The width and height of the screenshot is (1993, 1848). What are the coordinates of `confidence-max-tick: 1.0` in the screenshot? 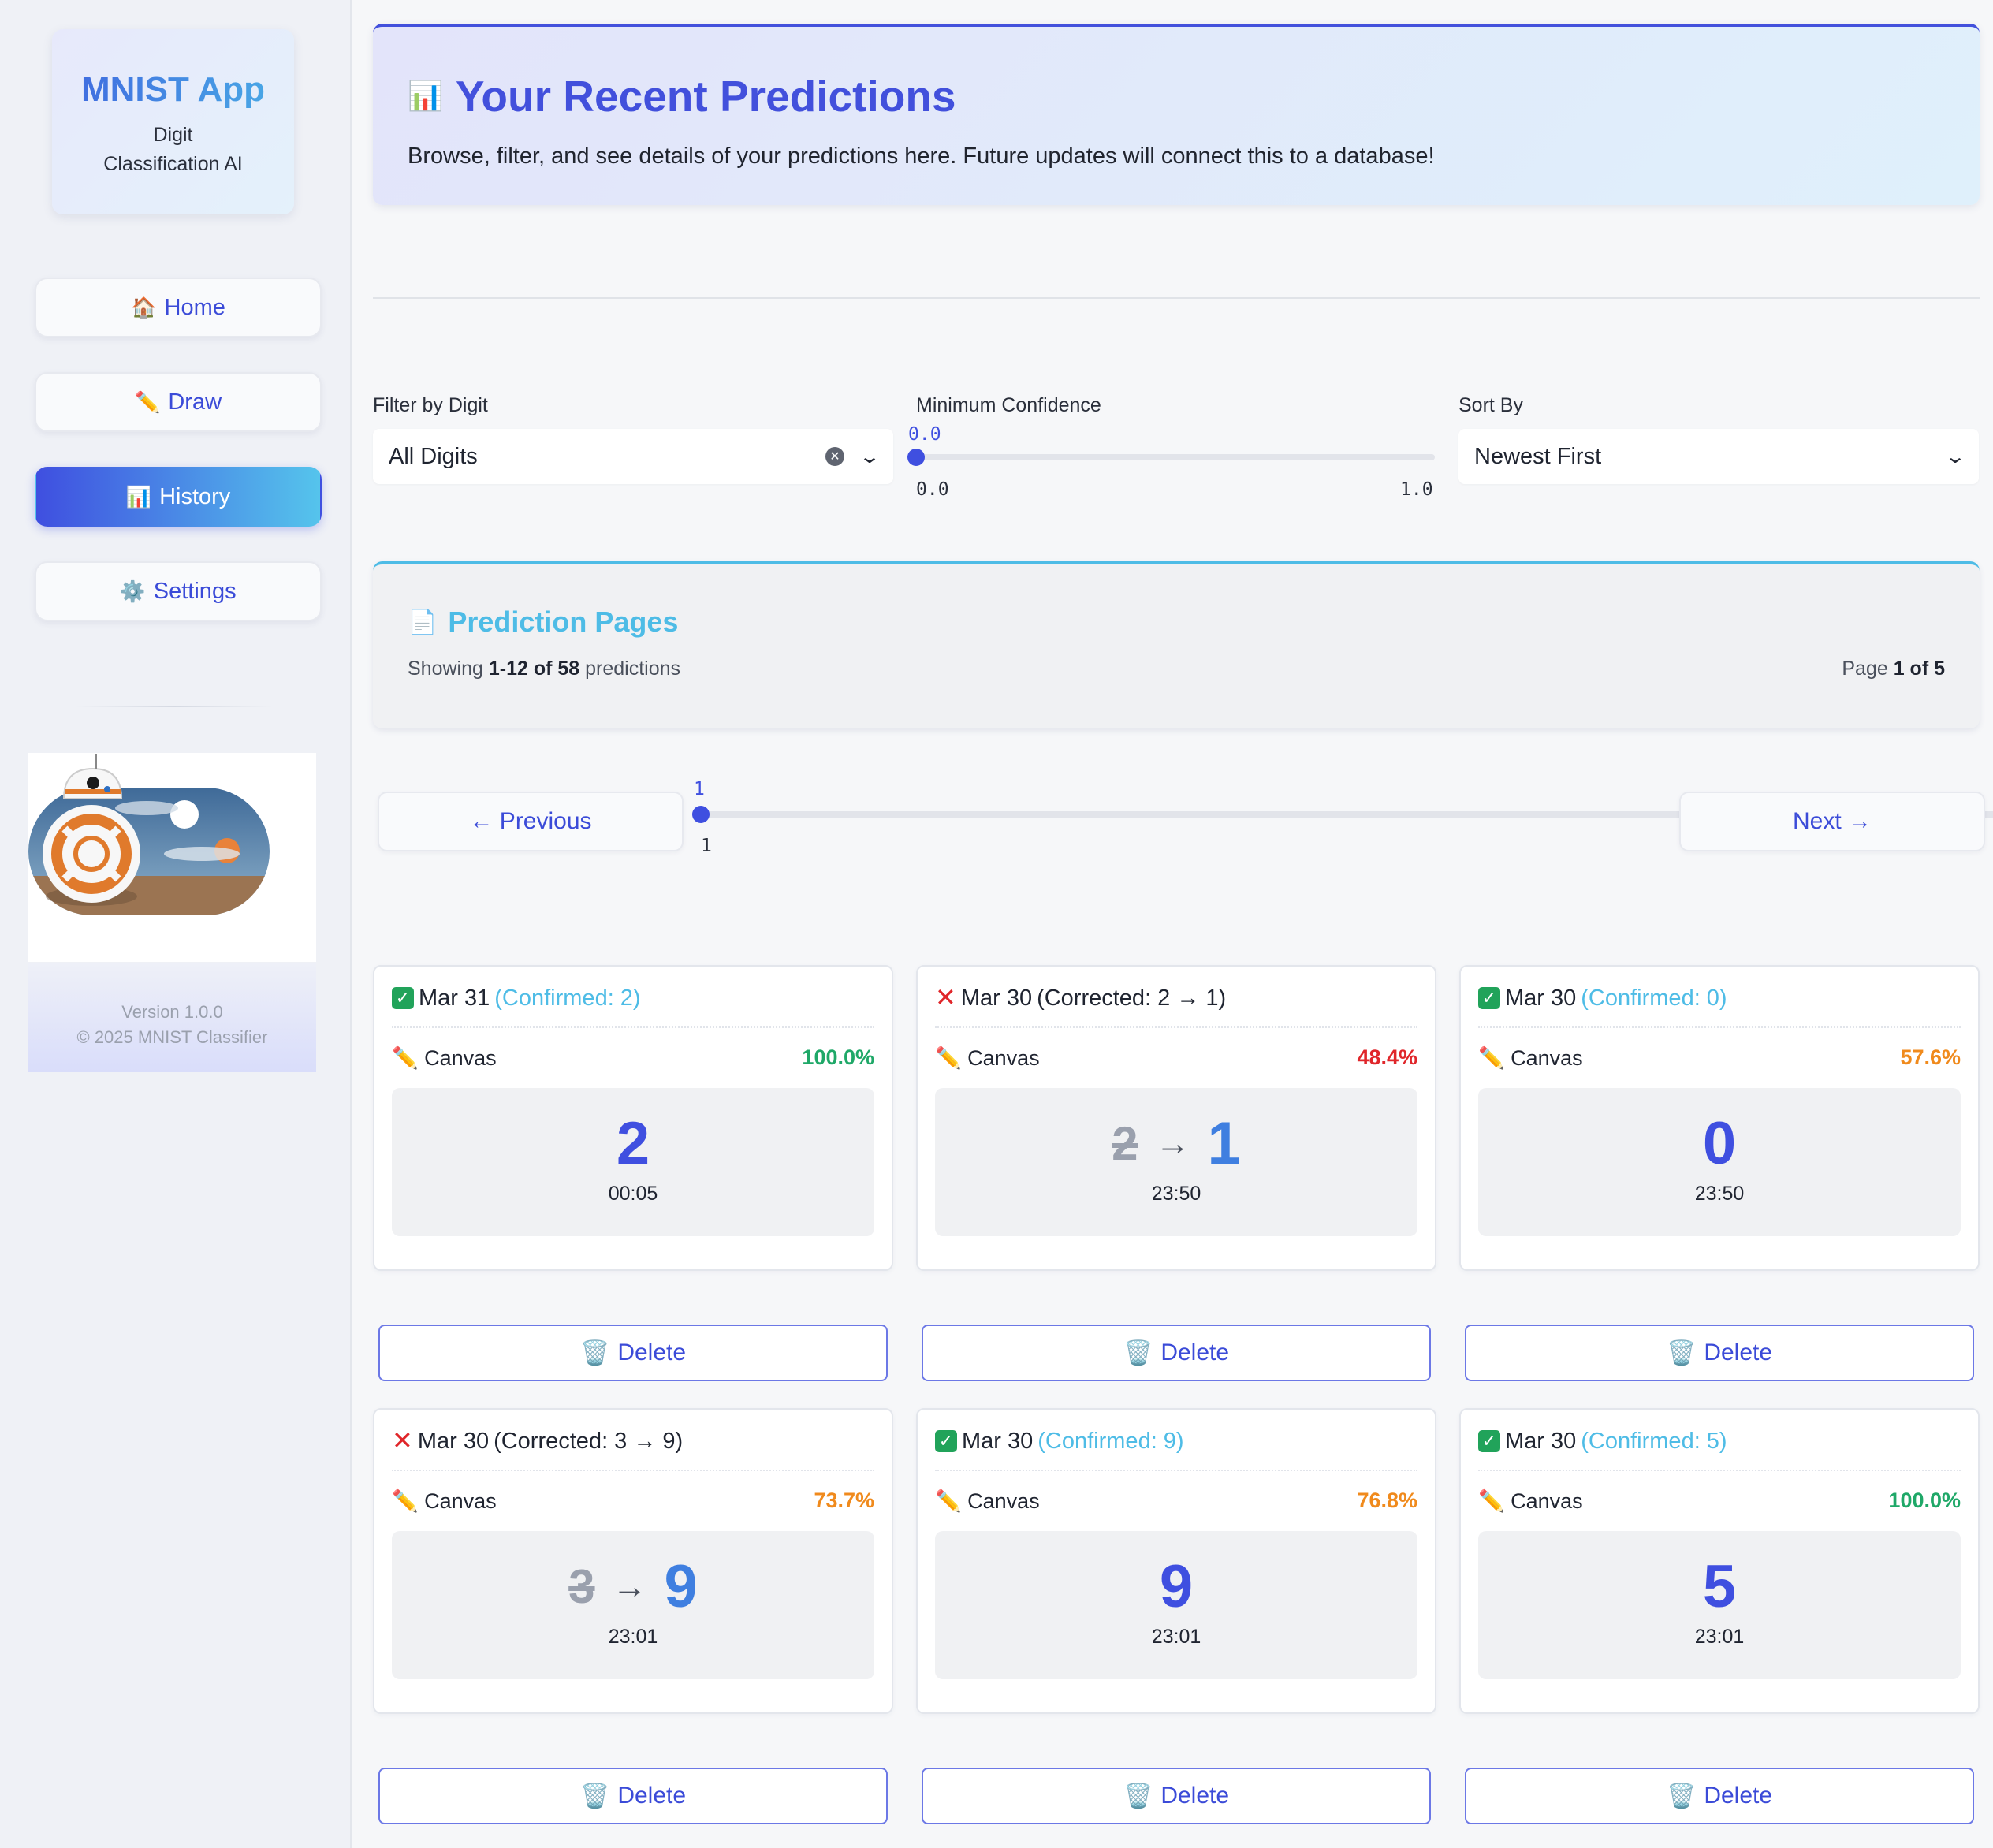 It's located at (1416, 489).